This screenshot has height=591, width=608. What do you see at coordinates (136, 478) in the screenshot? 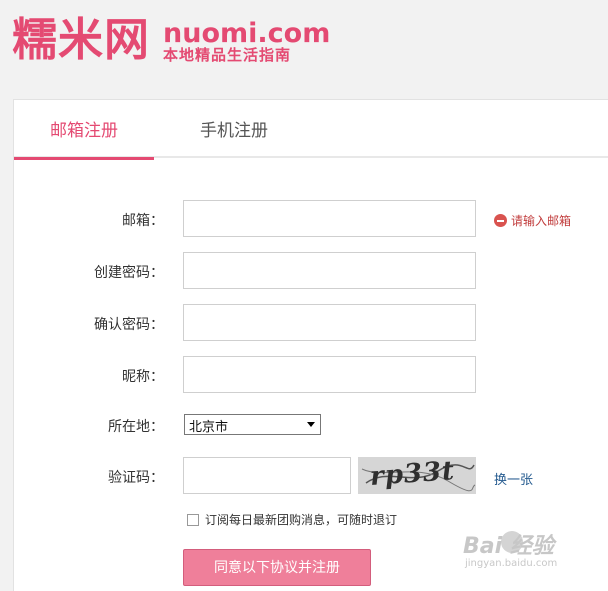
I see `captcha-label: 验证码：` at bounding box center [136, 478].